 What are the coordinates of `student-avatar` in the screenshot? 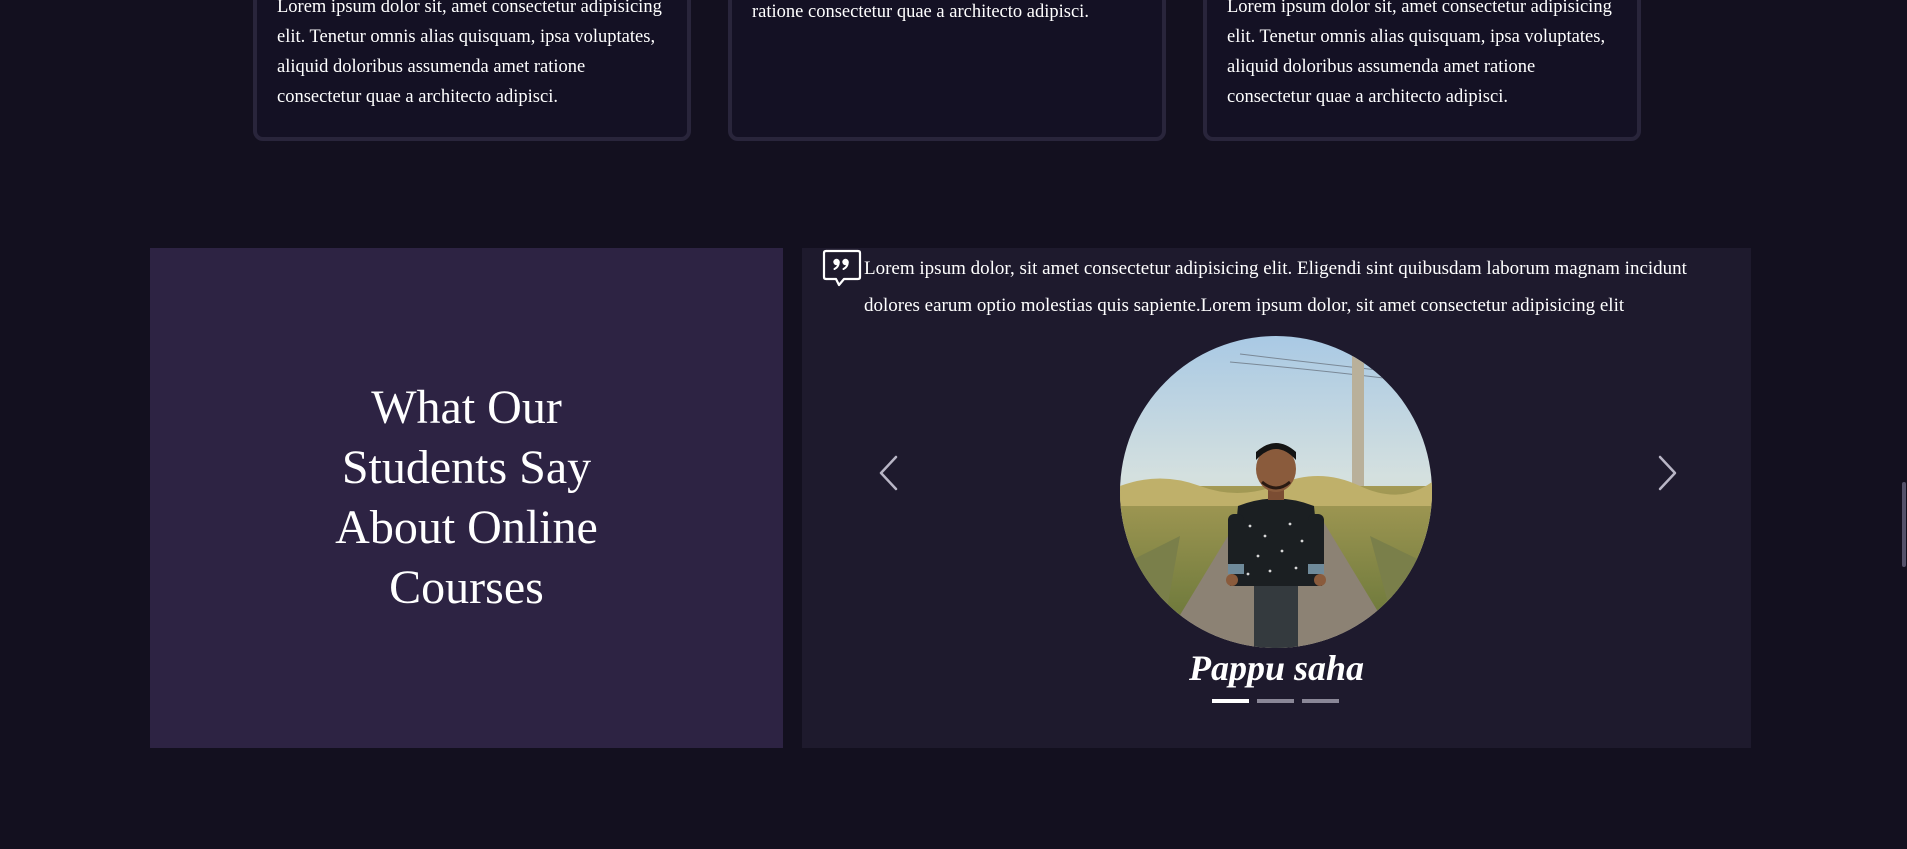 It's located at (1276, 492).